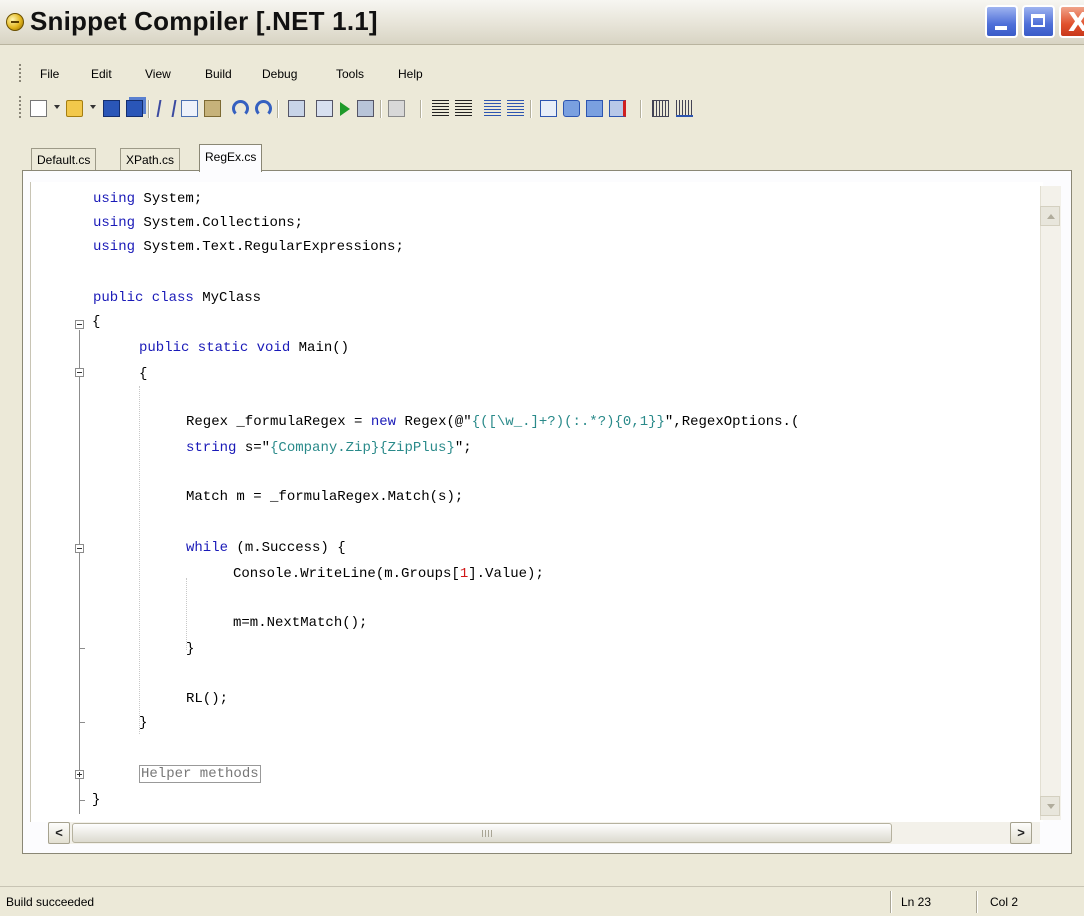  What do you see at coordinates (134, 108) in the screenshot?
I see `save-all-icon` at bounding box center [134, 108].